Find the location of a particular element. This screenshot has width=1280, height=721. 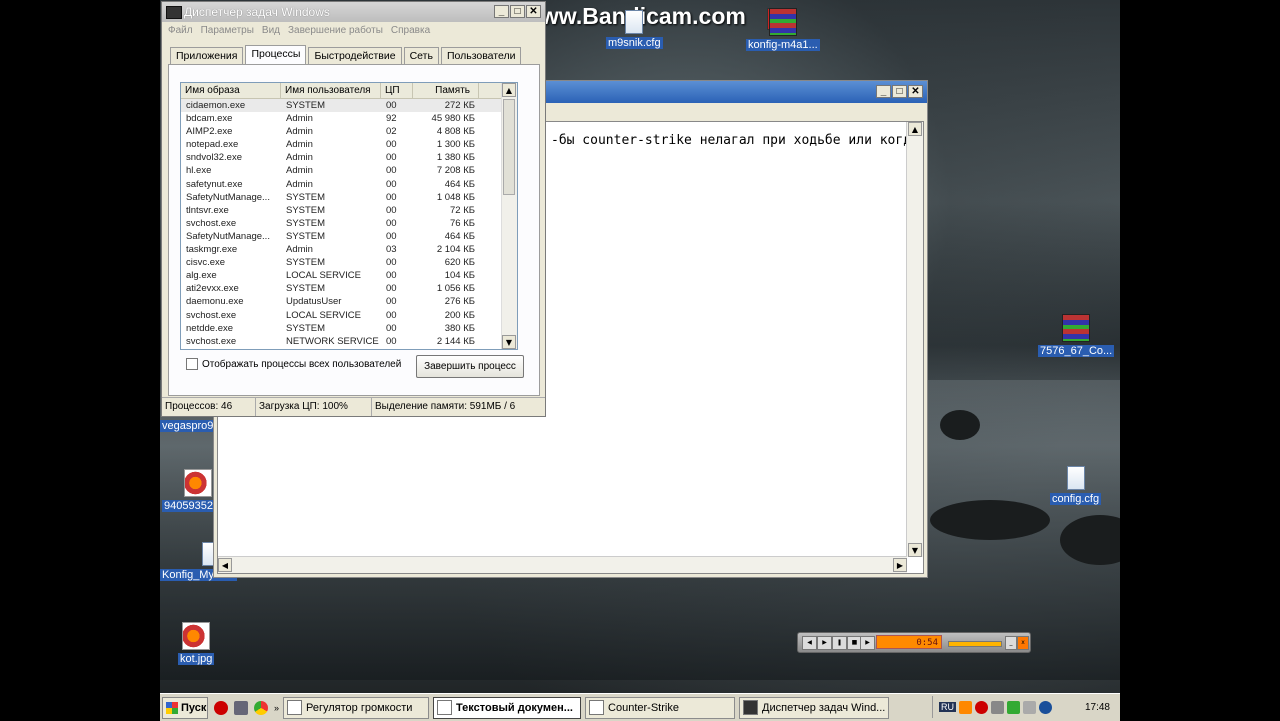

process-list-scrollbar: ▲ ▼ is located at coordinates (509, 216).